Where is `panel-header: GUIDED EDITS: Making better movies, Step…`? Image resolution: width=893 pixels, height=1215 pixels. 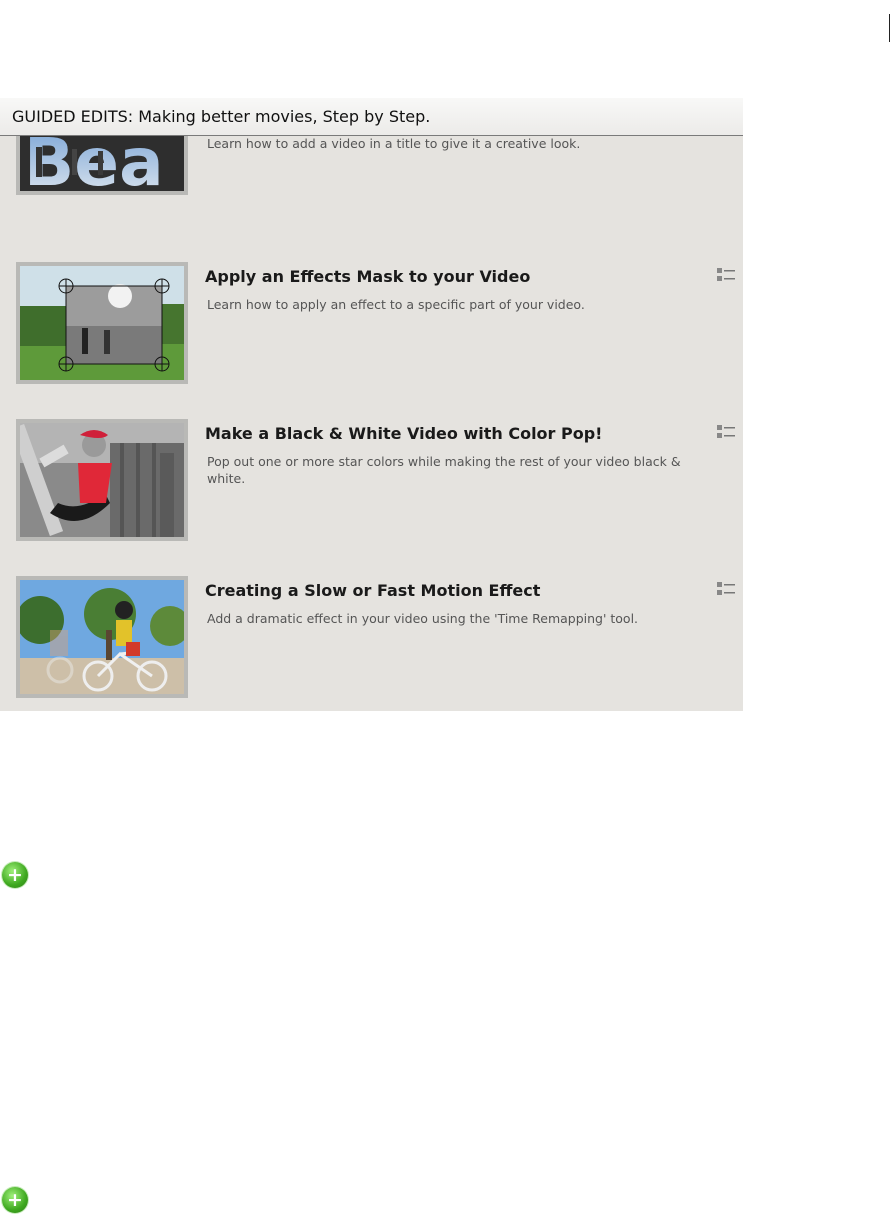 panel-header: GUIDED EDITS: Making better movies, Step… is located at coordinates (371, 117).